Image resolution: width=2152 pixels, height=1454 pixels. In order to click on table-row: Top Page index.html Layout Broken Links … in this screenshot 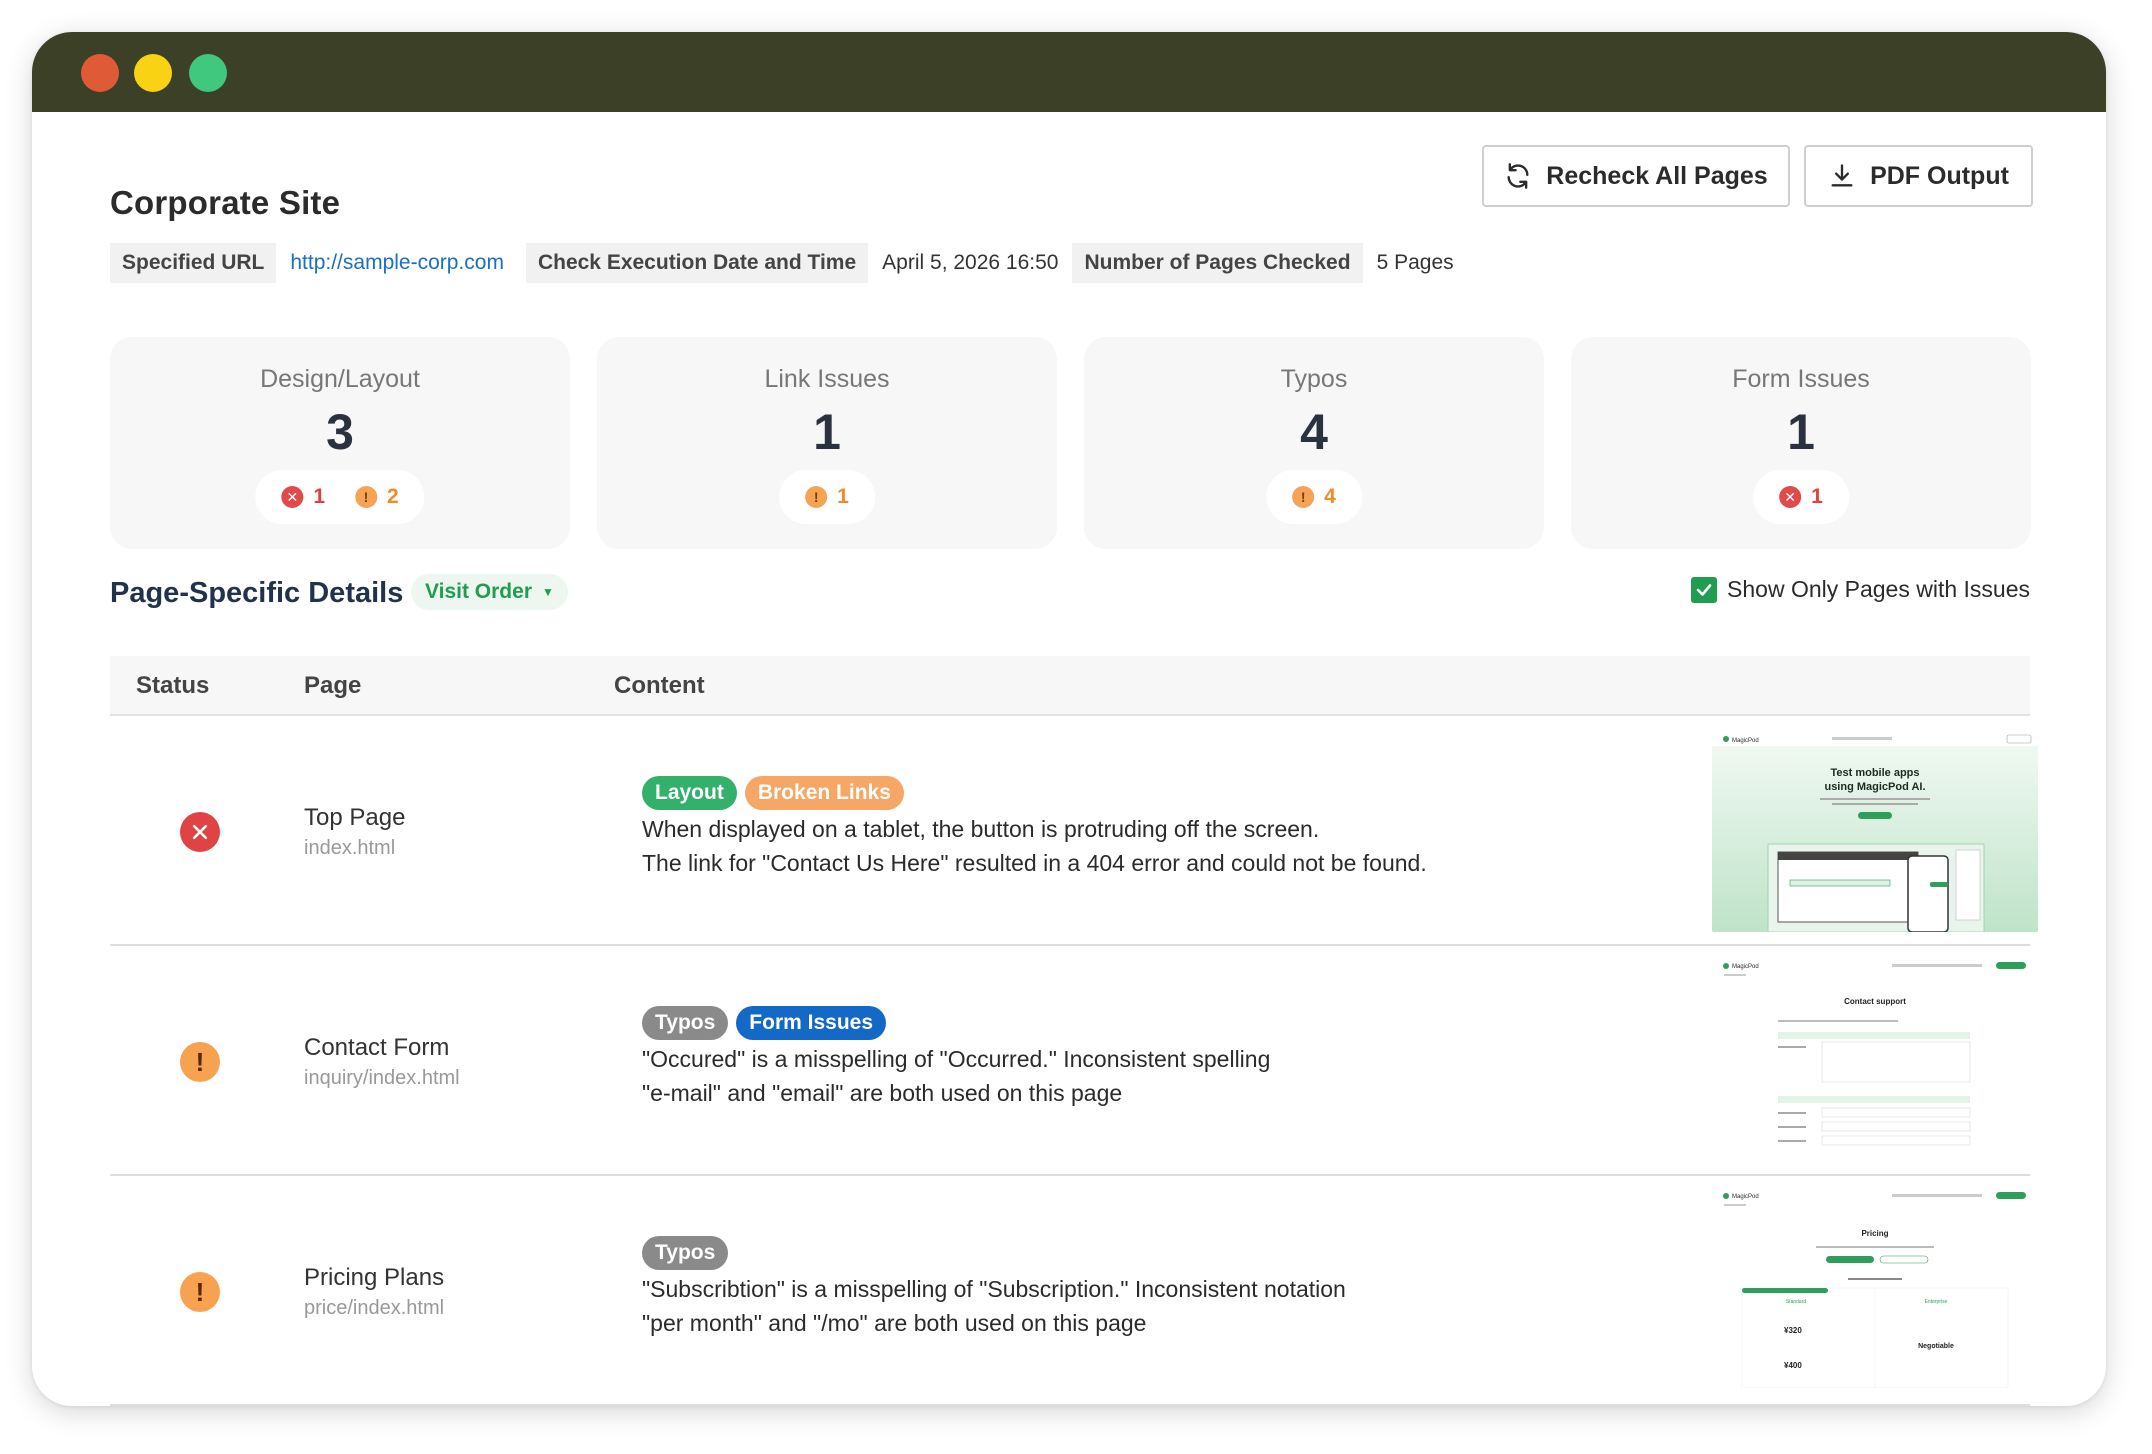, I will do `click(1074, 831)`.